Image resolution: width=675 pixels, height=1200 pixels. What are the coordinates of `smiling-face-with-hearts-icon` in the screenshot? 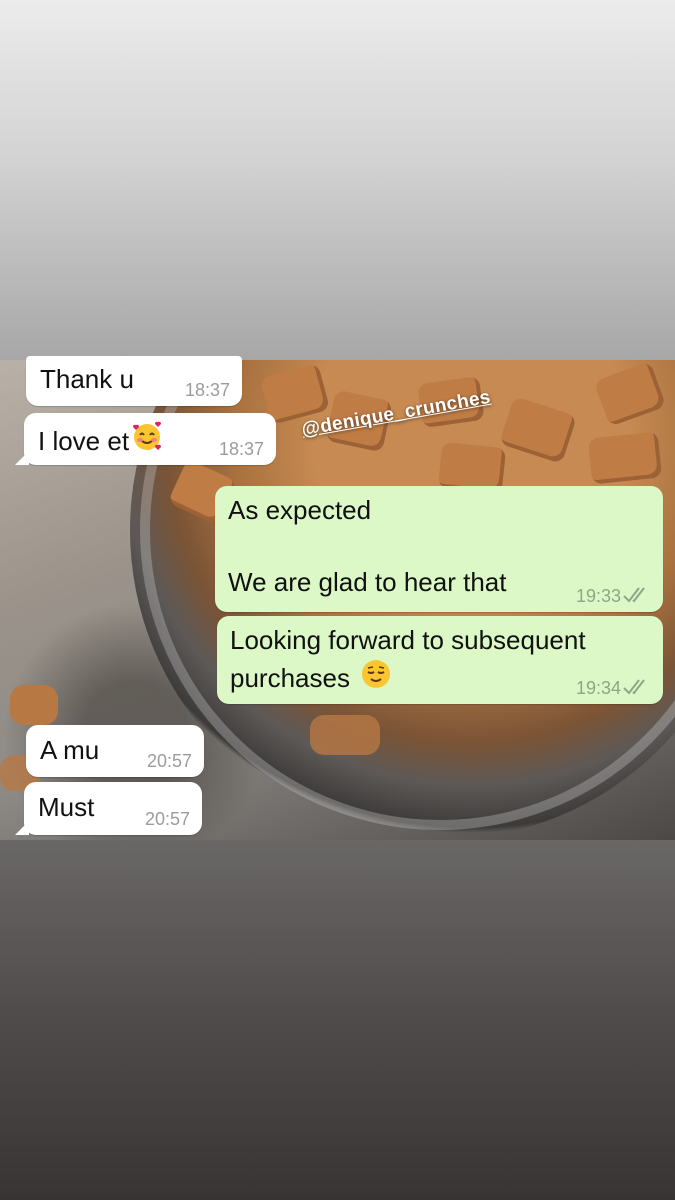 It's located at (147, 441).